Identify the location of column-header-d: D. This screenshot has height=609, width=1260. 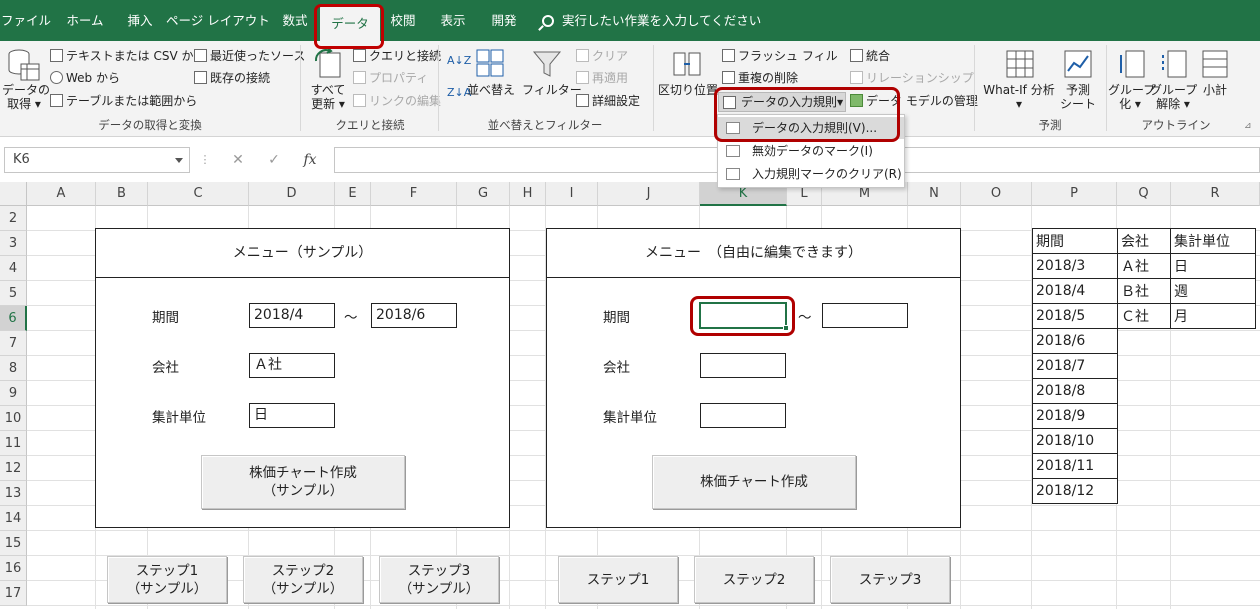
(292, 194).